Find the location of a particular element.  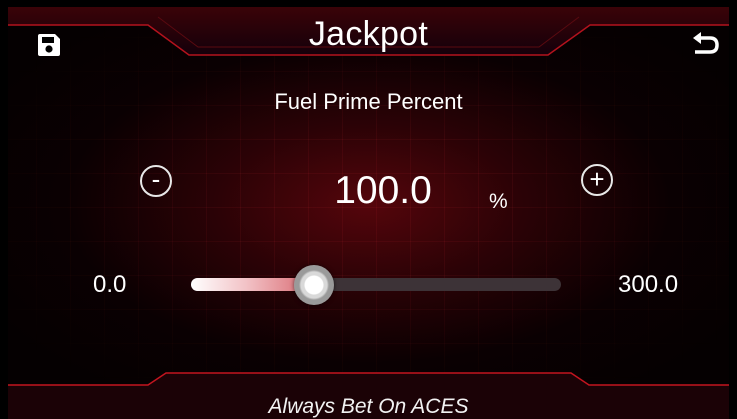

plus-icon: + is located at coordinates (597, 178).